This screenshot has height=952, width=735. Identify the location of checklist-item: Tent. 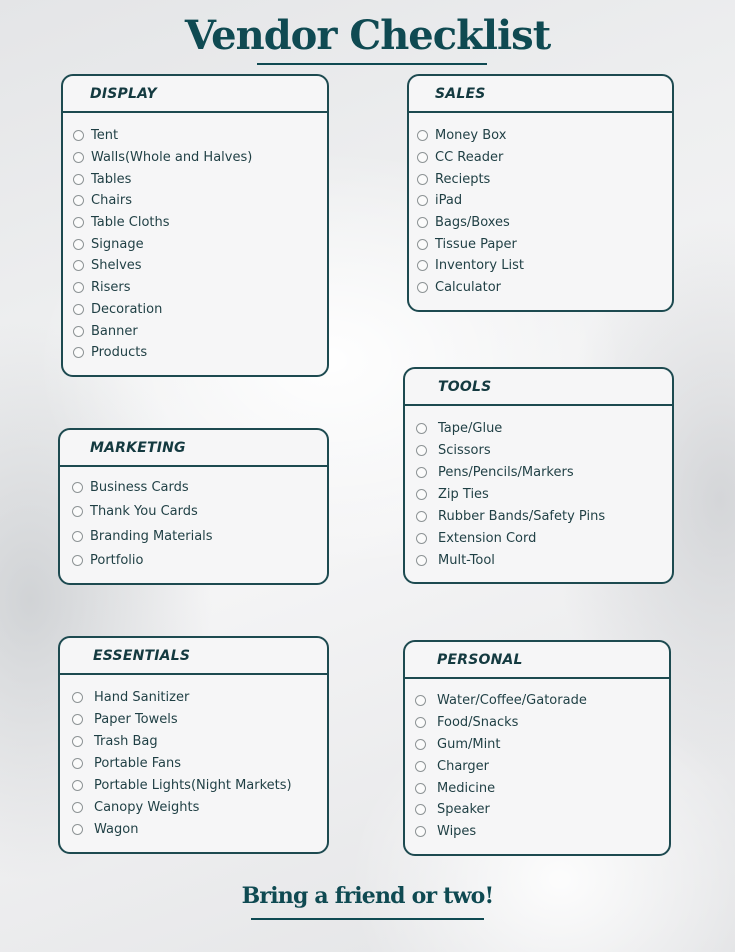
(200, 136).